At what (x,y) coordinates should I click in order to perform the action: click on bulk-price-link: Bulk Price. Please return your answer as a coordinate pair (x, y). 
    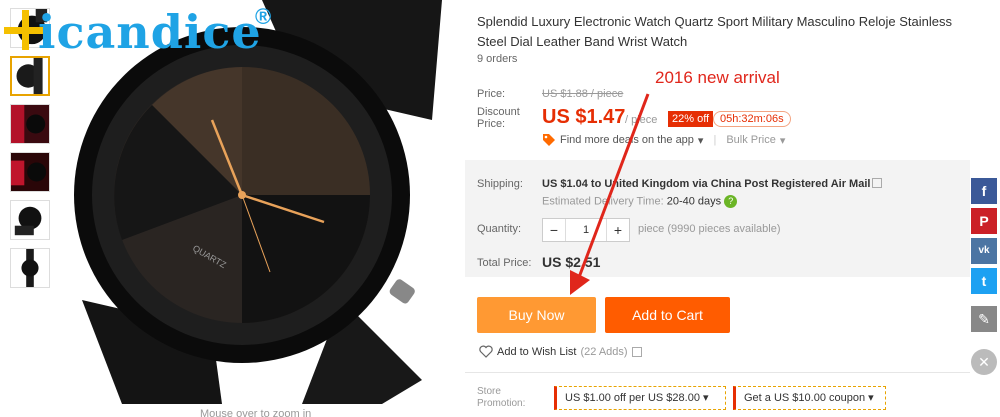
    Looking at the image, I should click on (751, 140).